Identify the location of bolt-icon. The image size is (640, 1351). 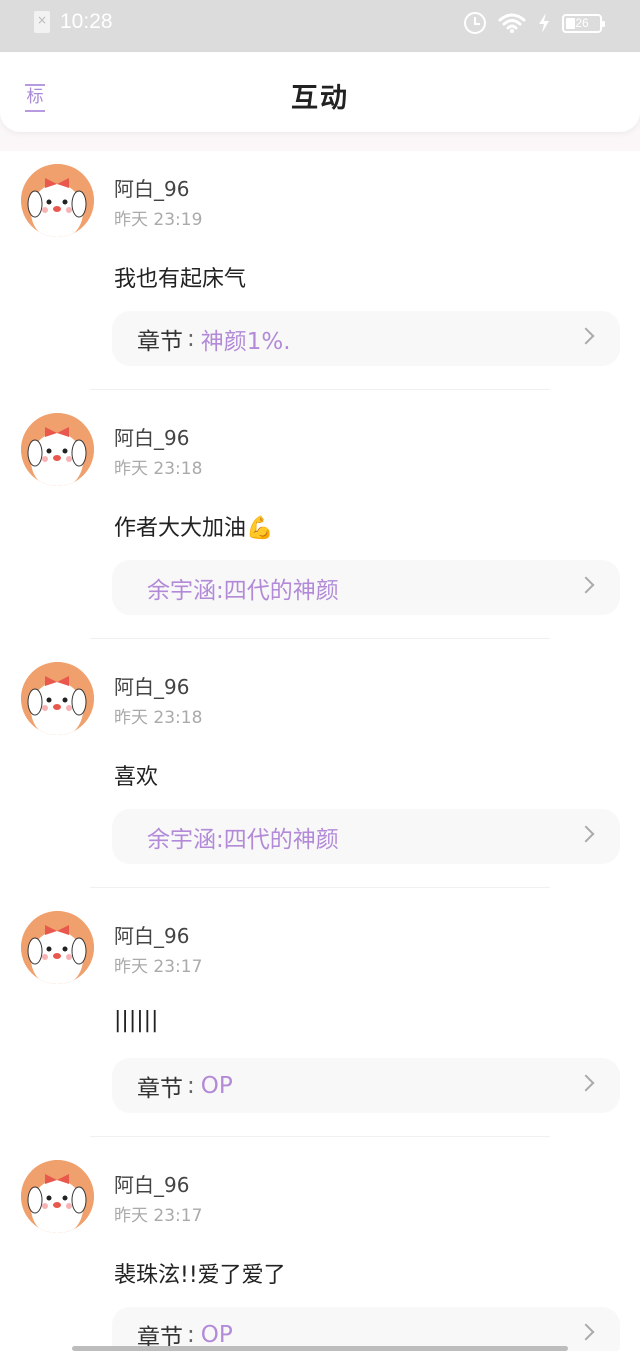
(544, 23).